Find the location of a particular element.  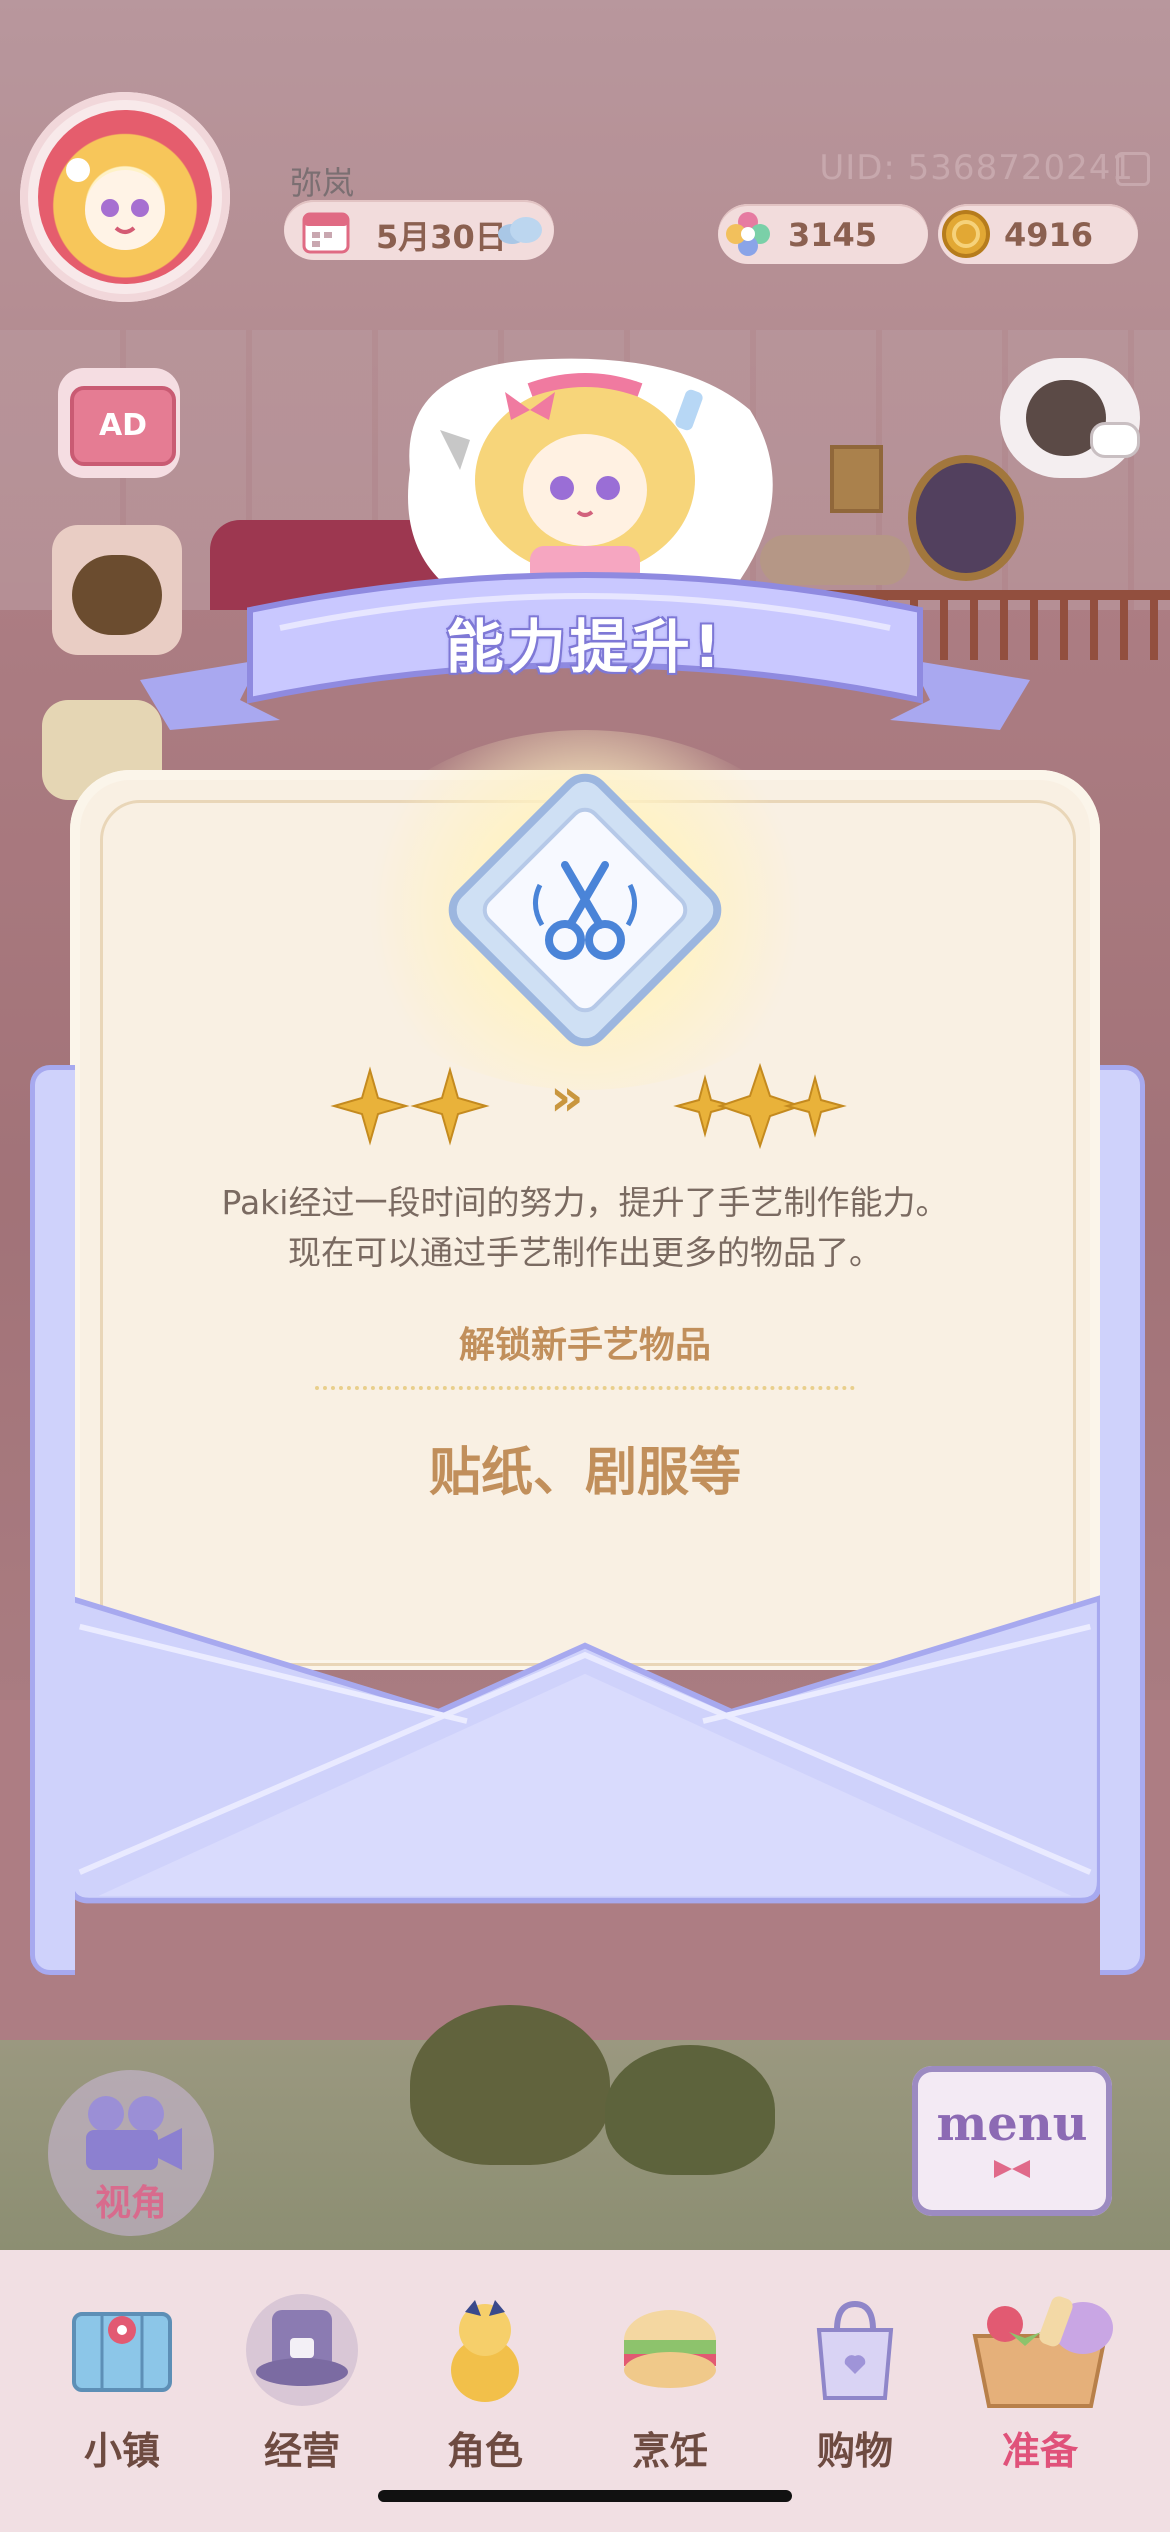

nav-item-town: 小镇 is located at coordinates (122, 2390).